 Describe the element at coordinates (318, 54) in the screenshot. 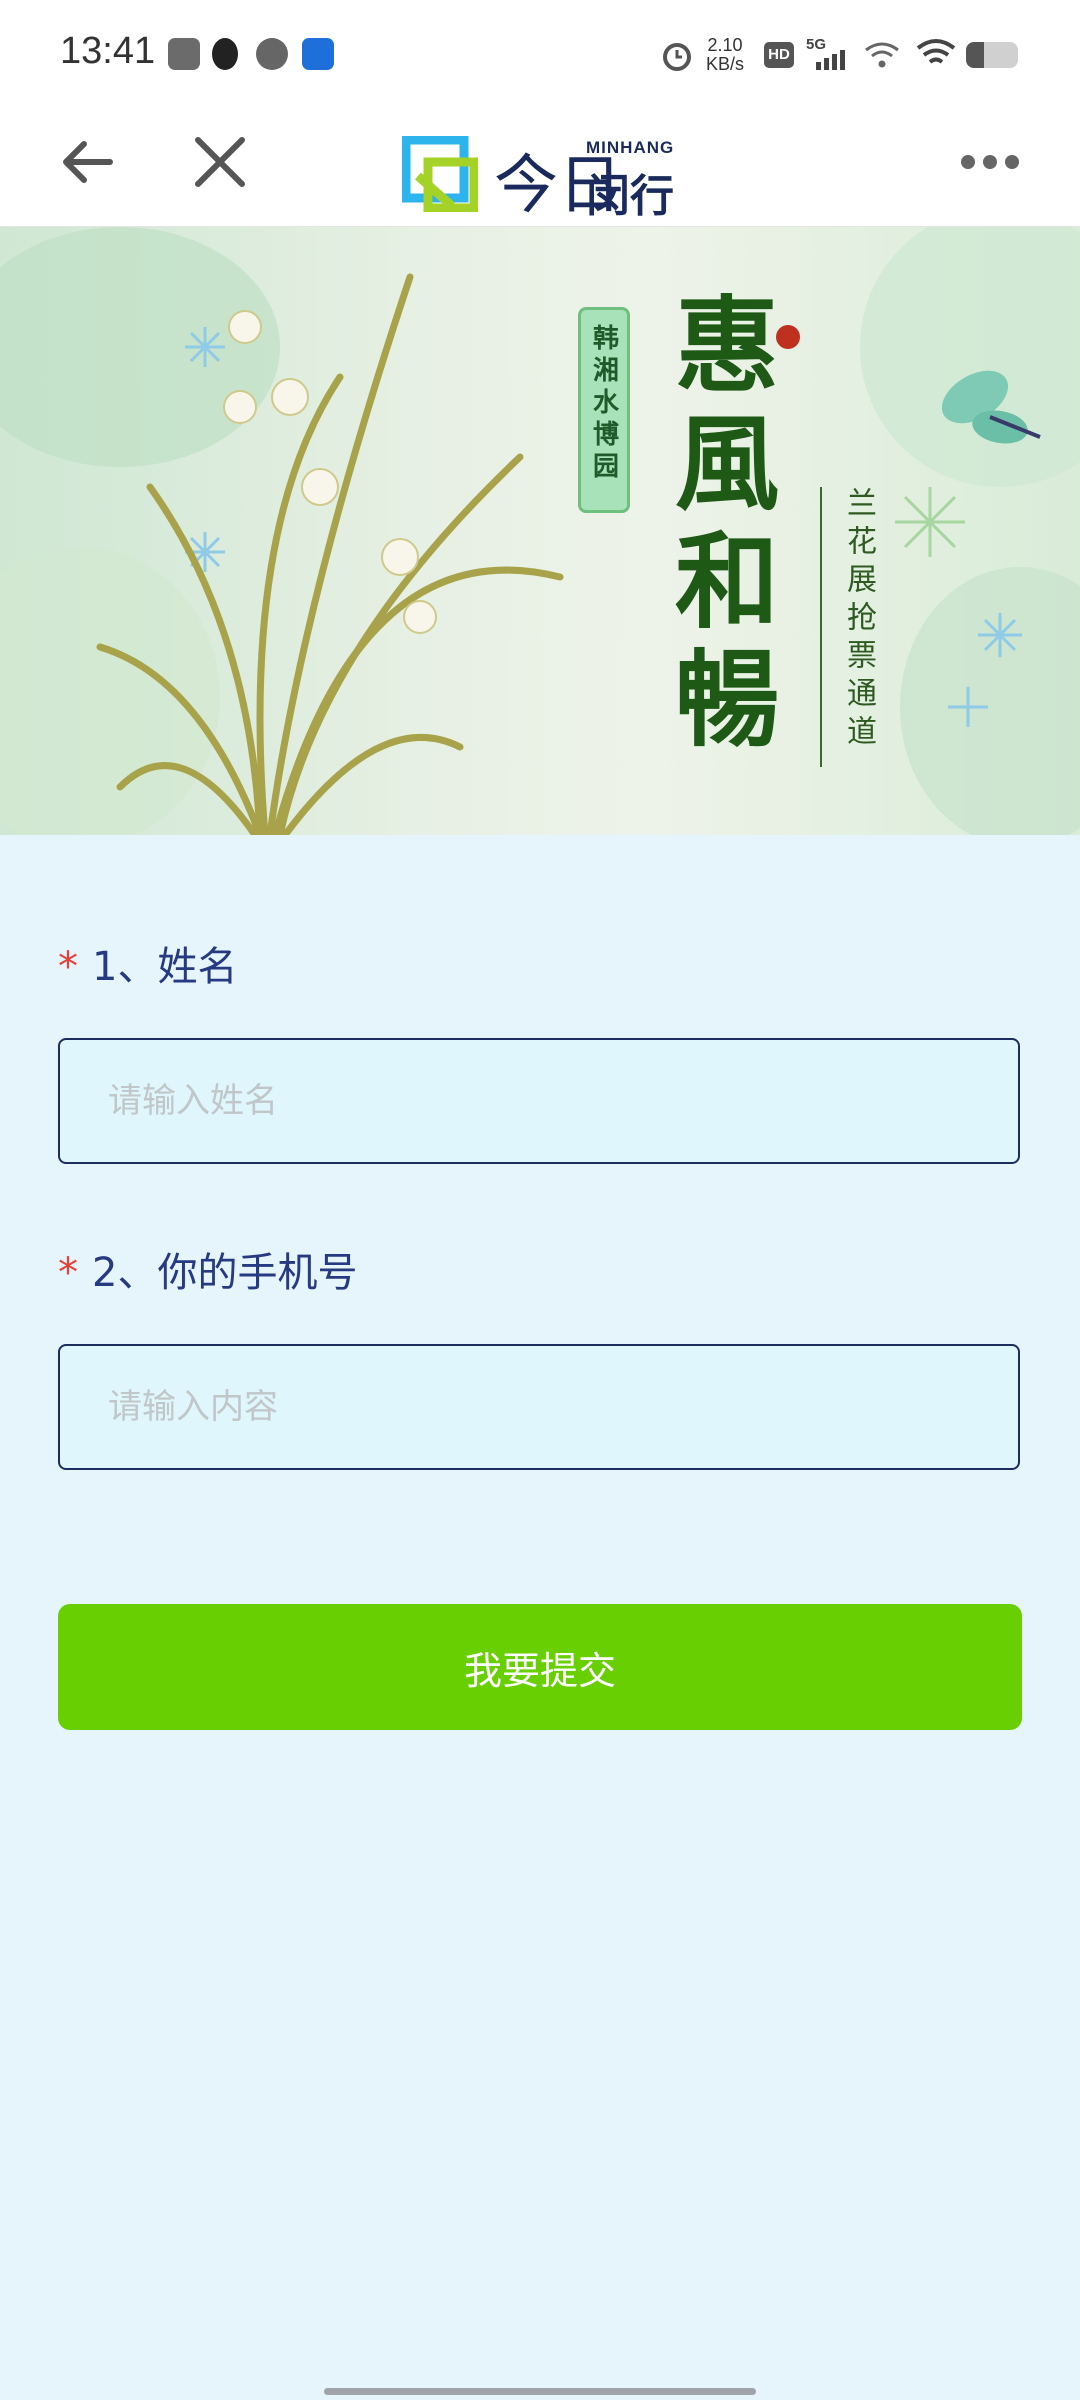

I see `app-icon` at that location.